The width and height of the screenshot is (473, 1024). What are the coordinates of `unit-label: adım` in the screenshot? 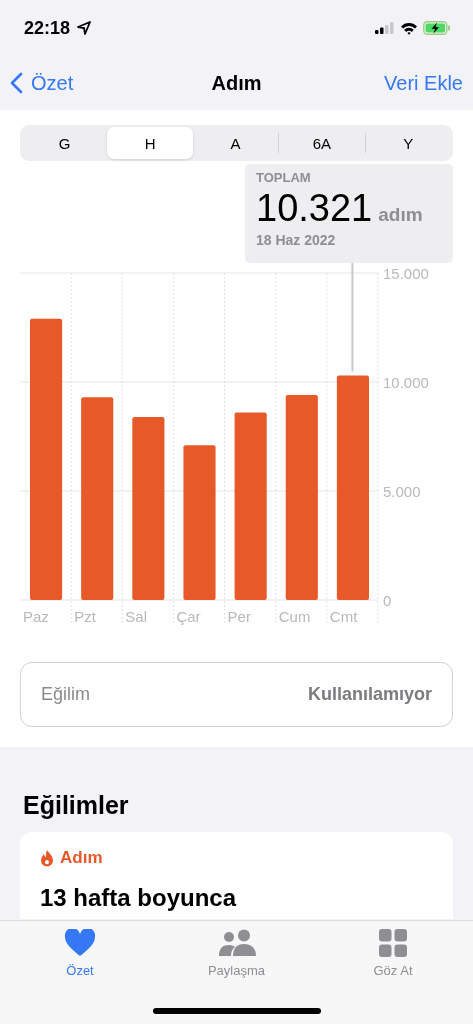 It's located at (400, 215).